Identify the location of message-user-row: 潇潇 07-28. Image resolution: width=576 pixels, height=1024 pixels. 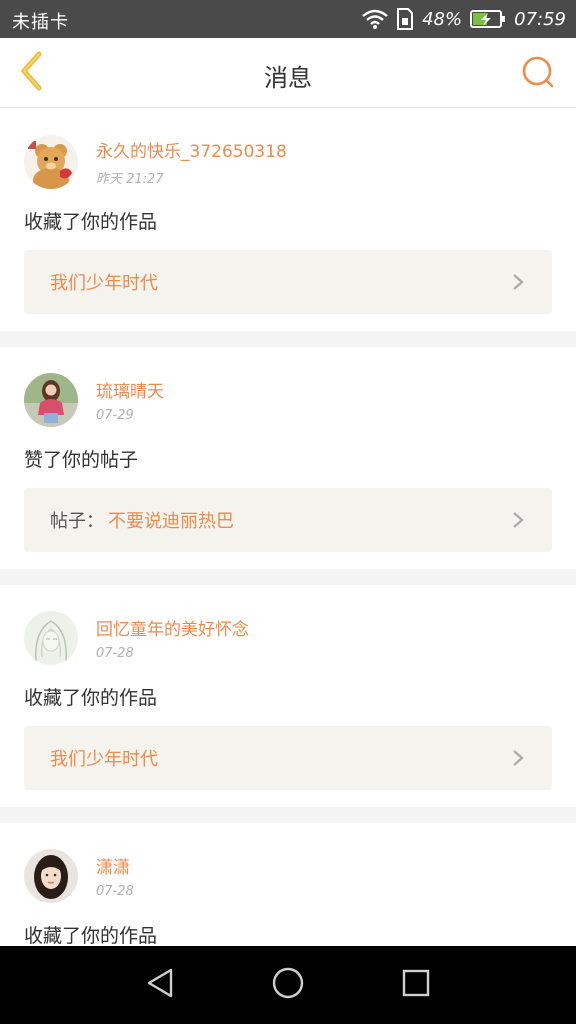
(288, 876).